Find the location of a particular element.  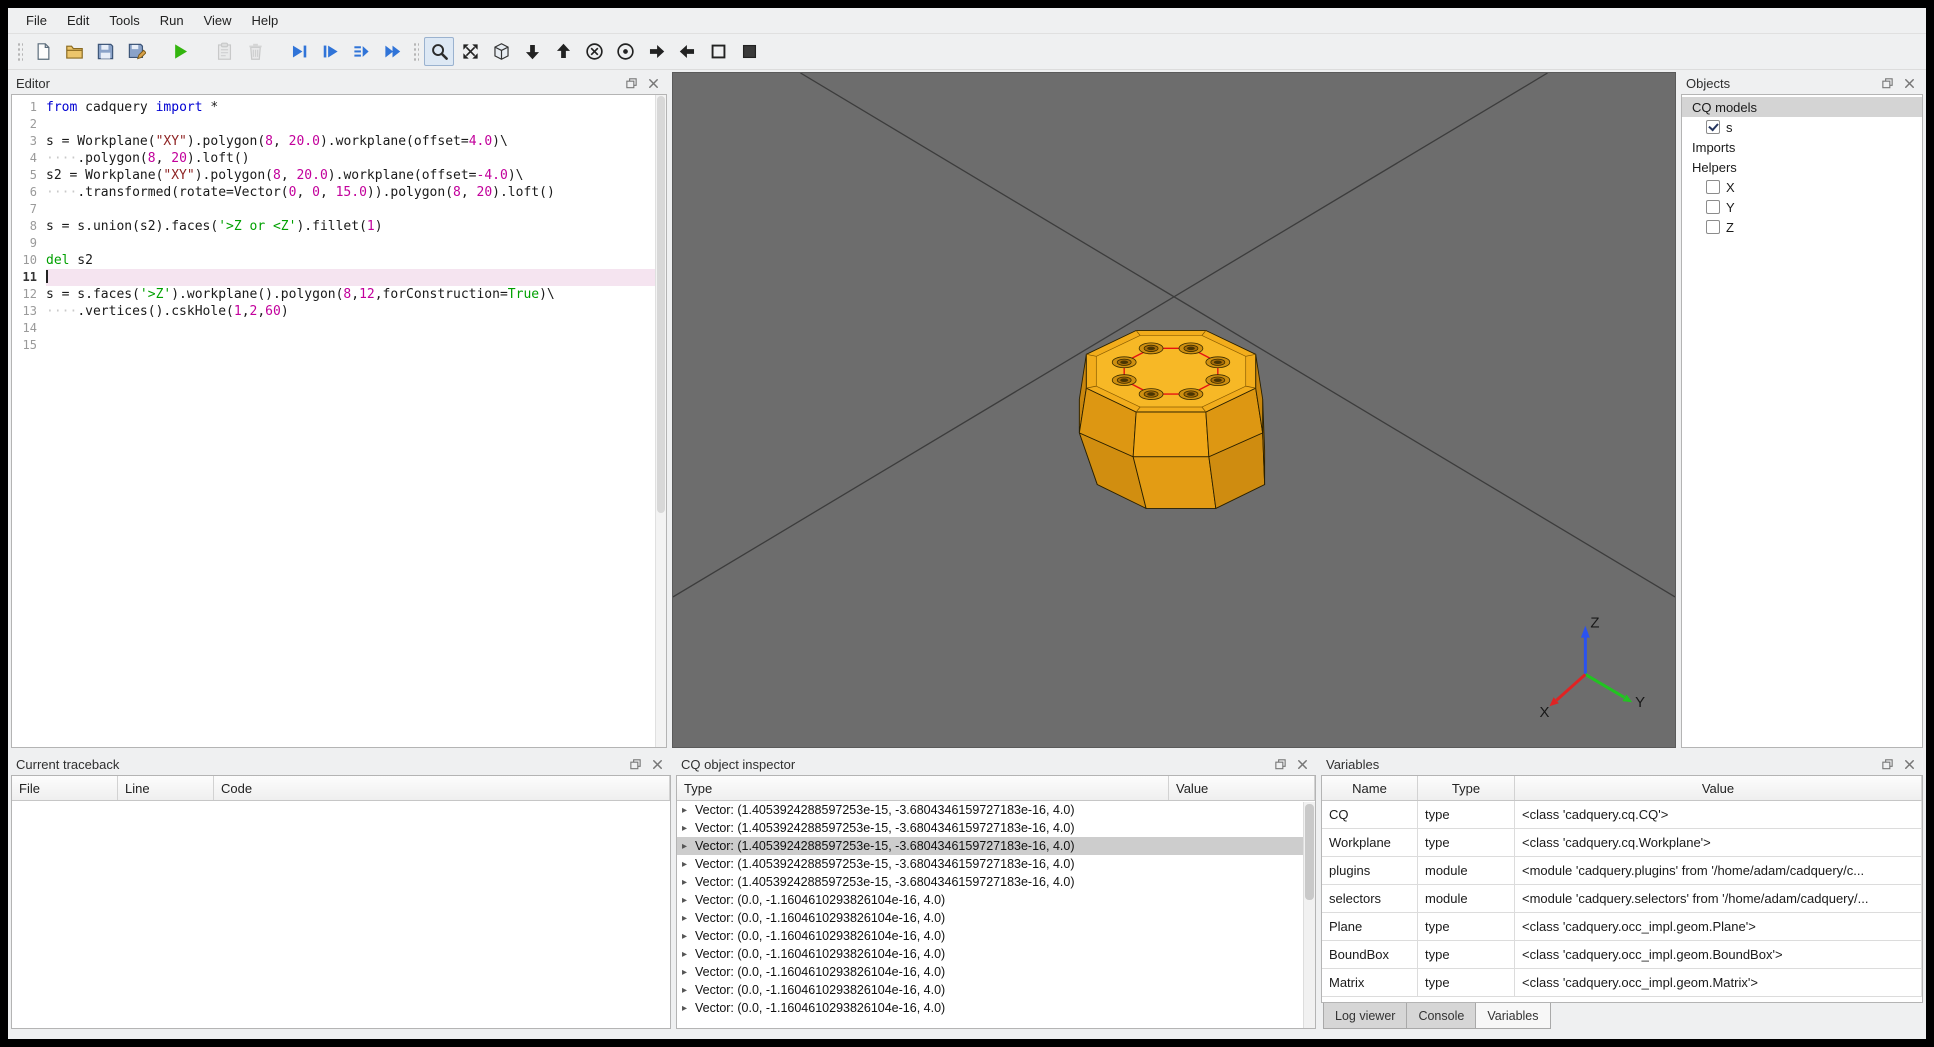

traceback-close-button is located at coordinates (657, 764).